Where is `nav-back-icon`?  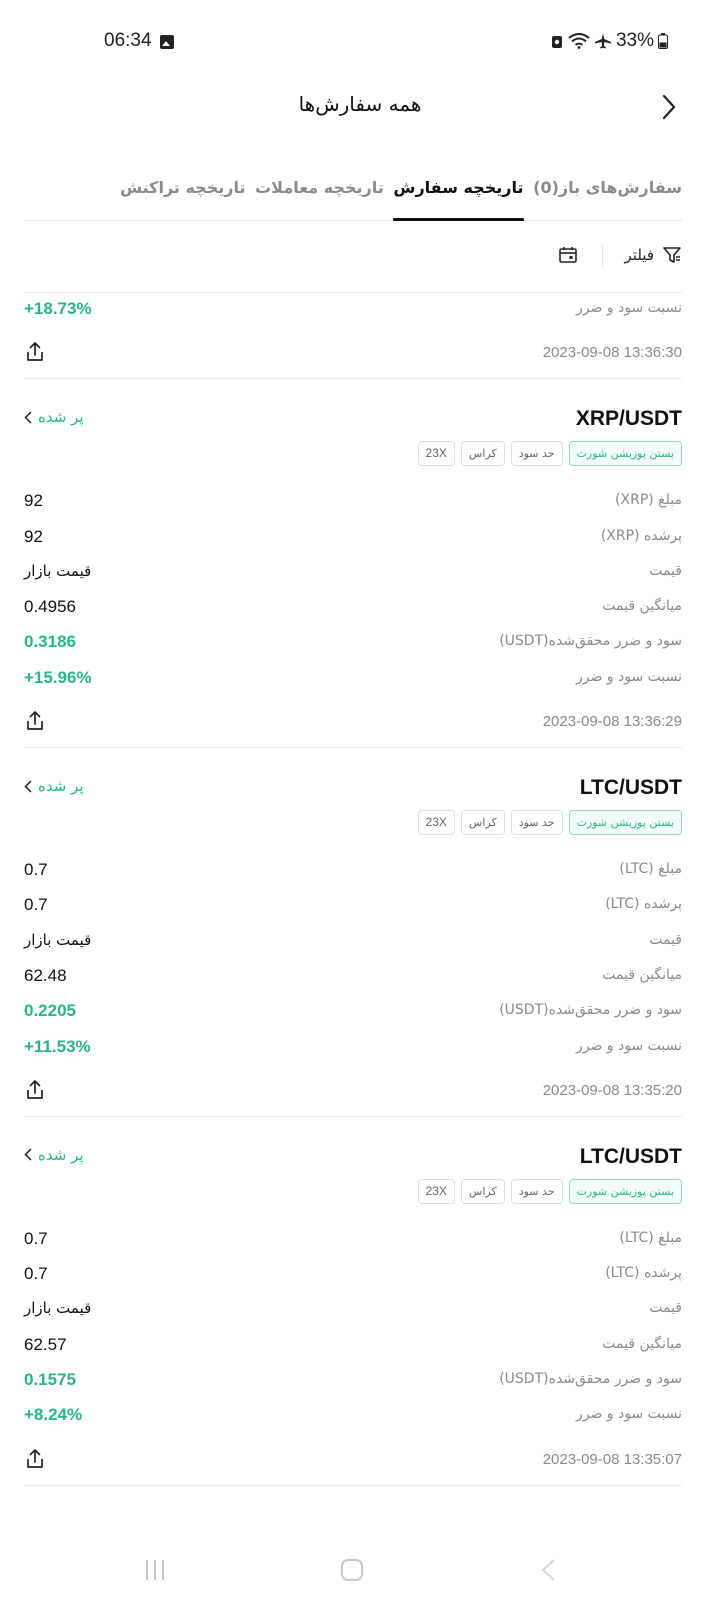
nav-back-icon is located at coordinates (548, 1570).